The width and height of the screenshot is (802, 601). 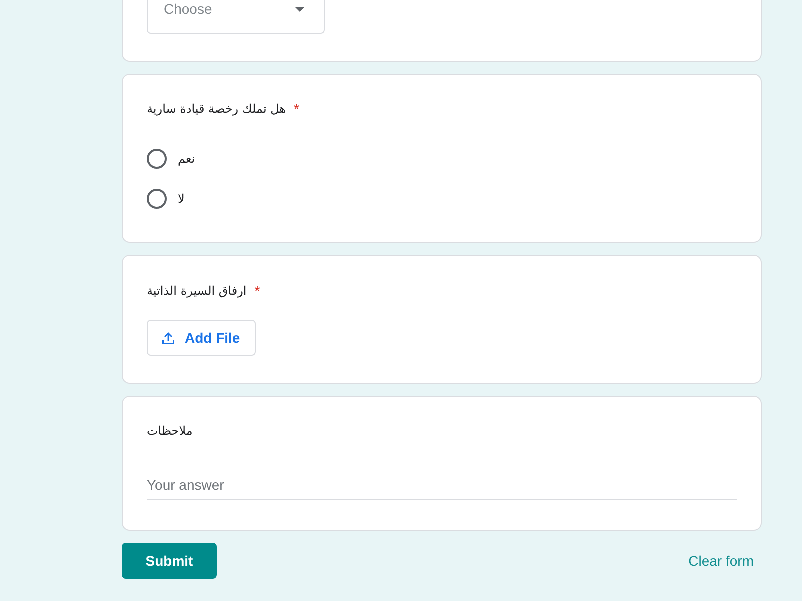 What do you see at coordinates (442, 485) in the screenshot?
I see `answer-field: Your answer` at bounding box center [442, 485].